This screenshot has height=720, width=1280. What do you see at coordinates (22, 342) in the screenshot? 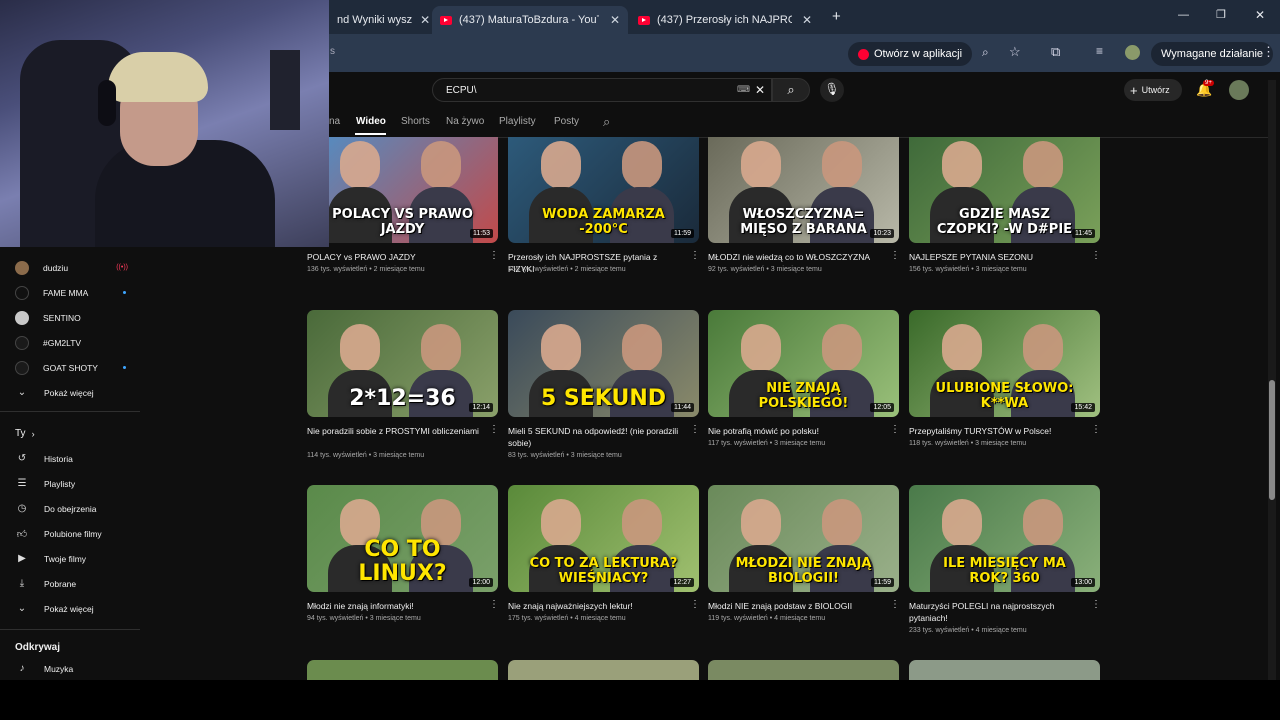
I see `avatar` at bounding box center [22, 342].